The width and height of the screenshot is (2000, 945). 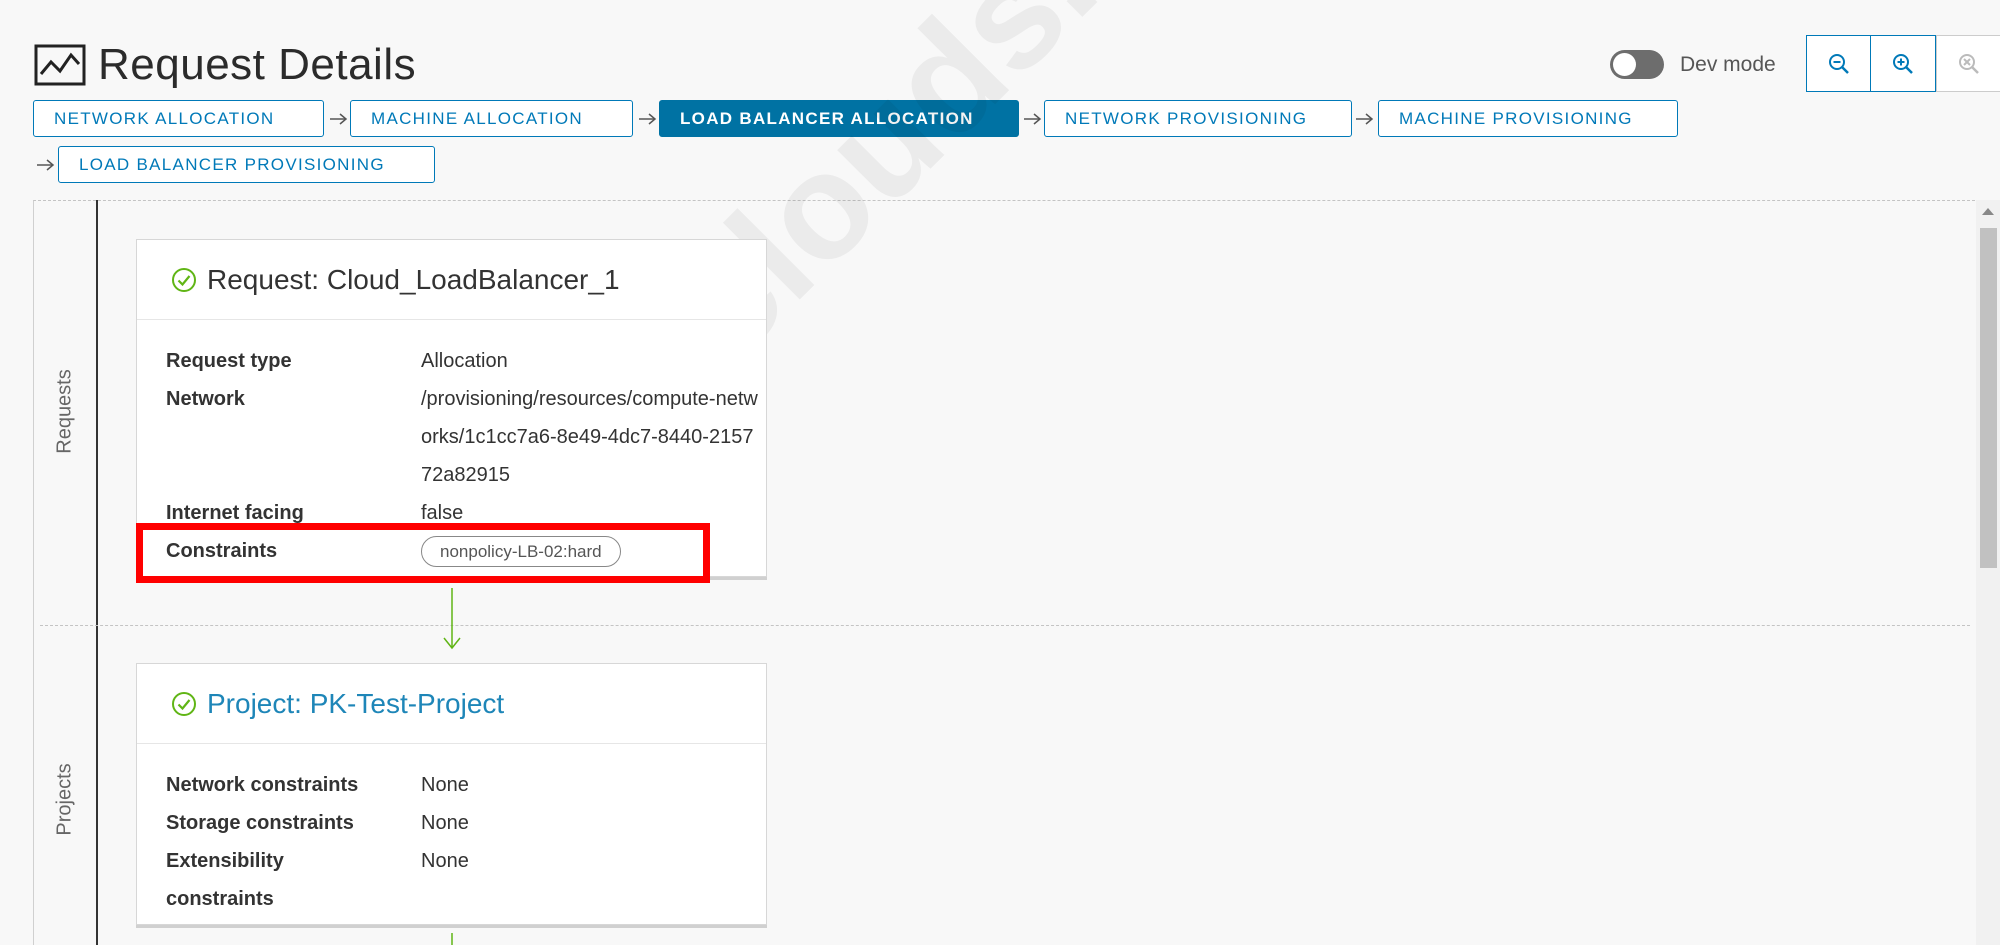 What do you see at coordinates (413, 279) in the screenshot?
I see `request-card-title: Request: Cloud_LoadBalancer_1` at bounding box center [413, 279].